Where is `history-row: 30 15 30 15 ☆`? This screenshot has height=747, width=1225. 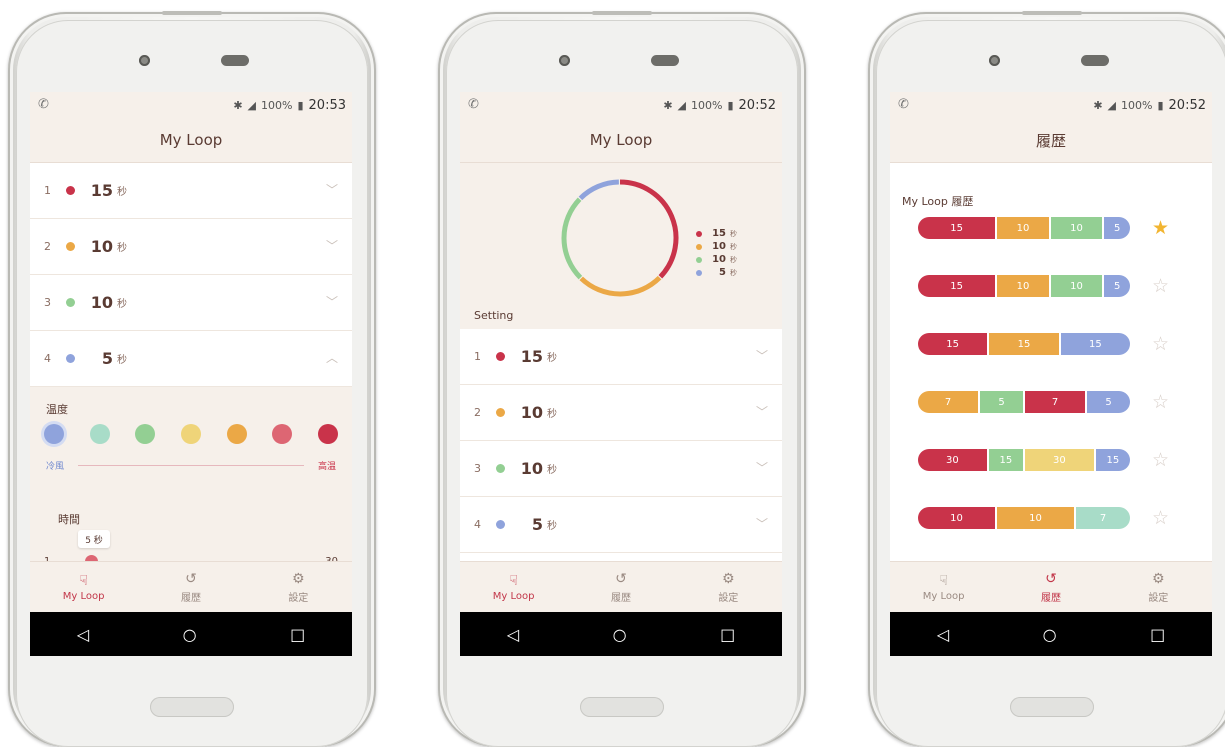
history-row: 30 15 30 15 ☆ is located at coordinates (1051, 470).